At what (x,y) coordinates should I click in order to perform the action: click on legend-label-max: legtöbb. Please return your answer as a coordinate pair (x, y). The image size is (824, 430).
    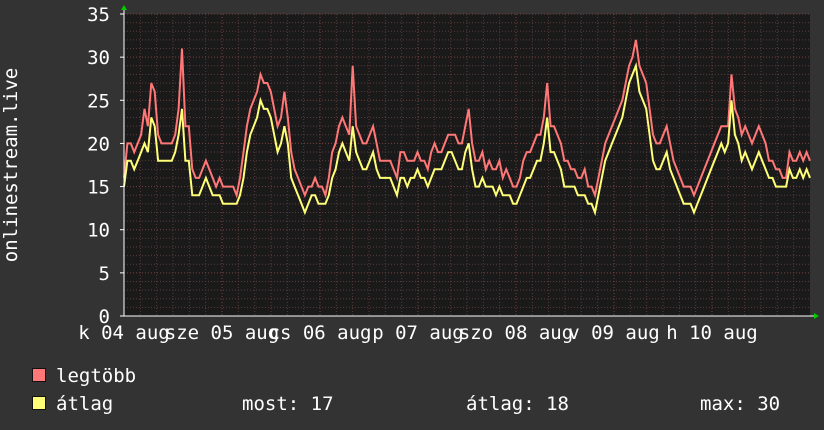
    Looking at the image, I should click on (96, 376).